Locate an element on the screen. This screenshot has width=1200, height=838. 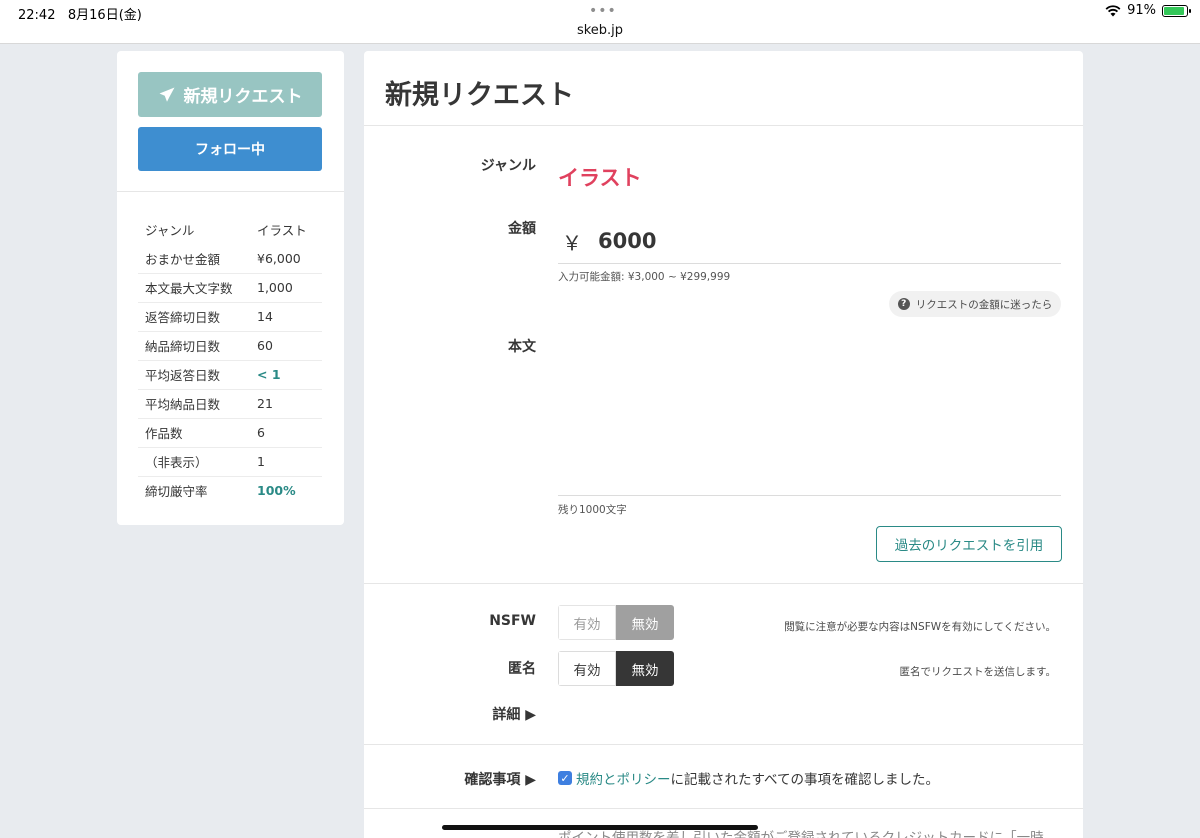
stats-row: 納品締切日数 60 is located at coordinates (230, 346).